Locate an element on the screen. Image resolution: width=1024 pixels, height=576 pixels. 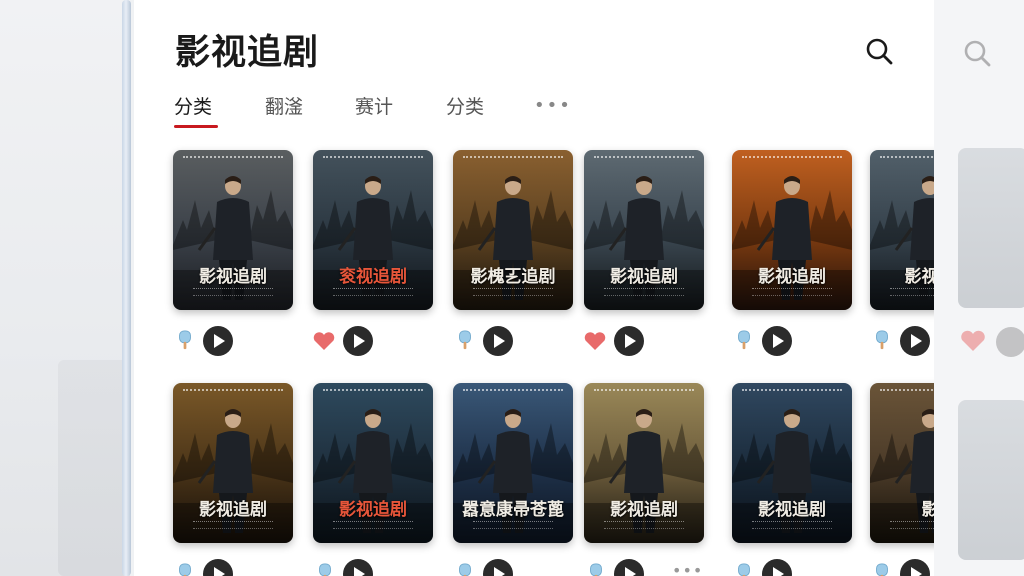
faded-search-icon is located at coordinates (977, 53).